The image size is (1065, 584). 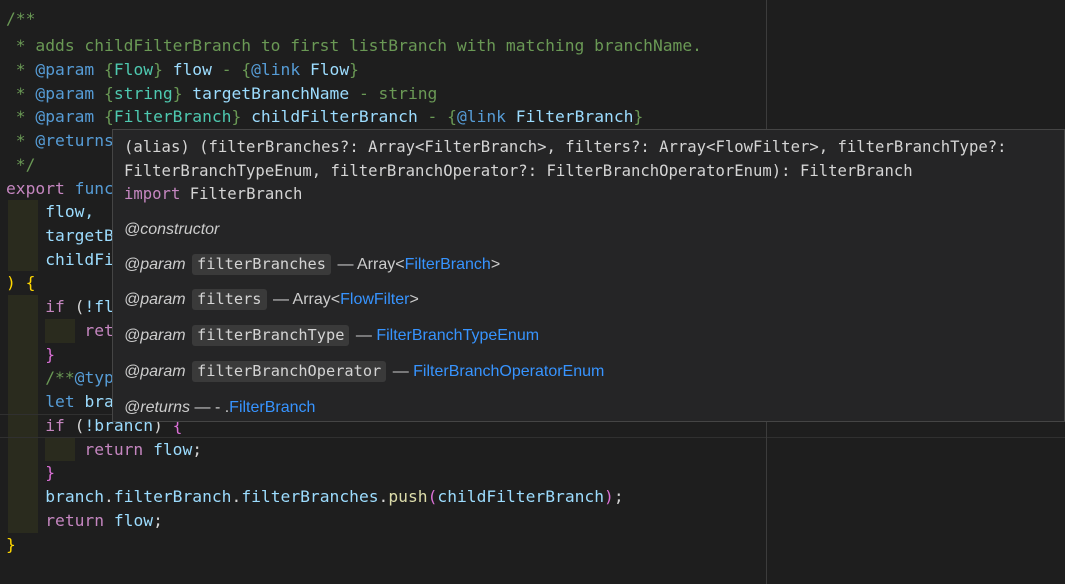 I want to click on code-line: * @returns, so click(x=60, y=141).